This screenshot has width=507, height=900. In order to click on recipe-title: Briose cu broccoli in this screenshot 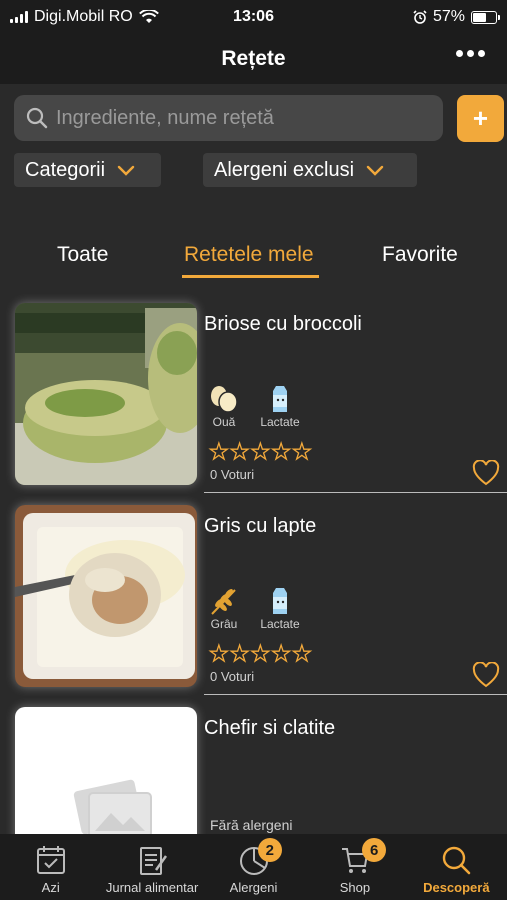, I will do `click(283, 324)`.